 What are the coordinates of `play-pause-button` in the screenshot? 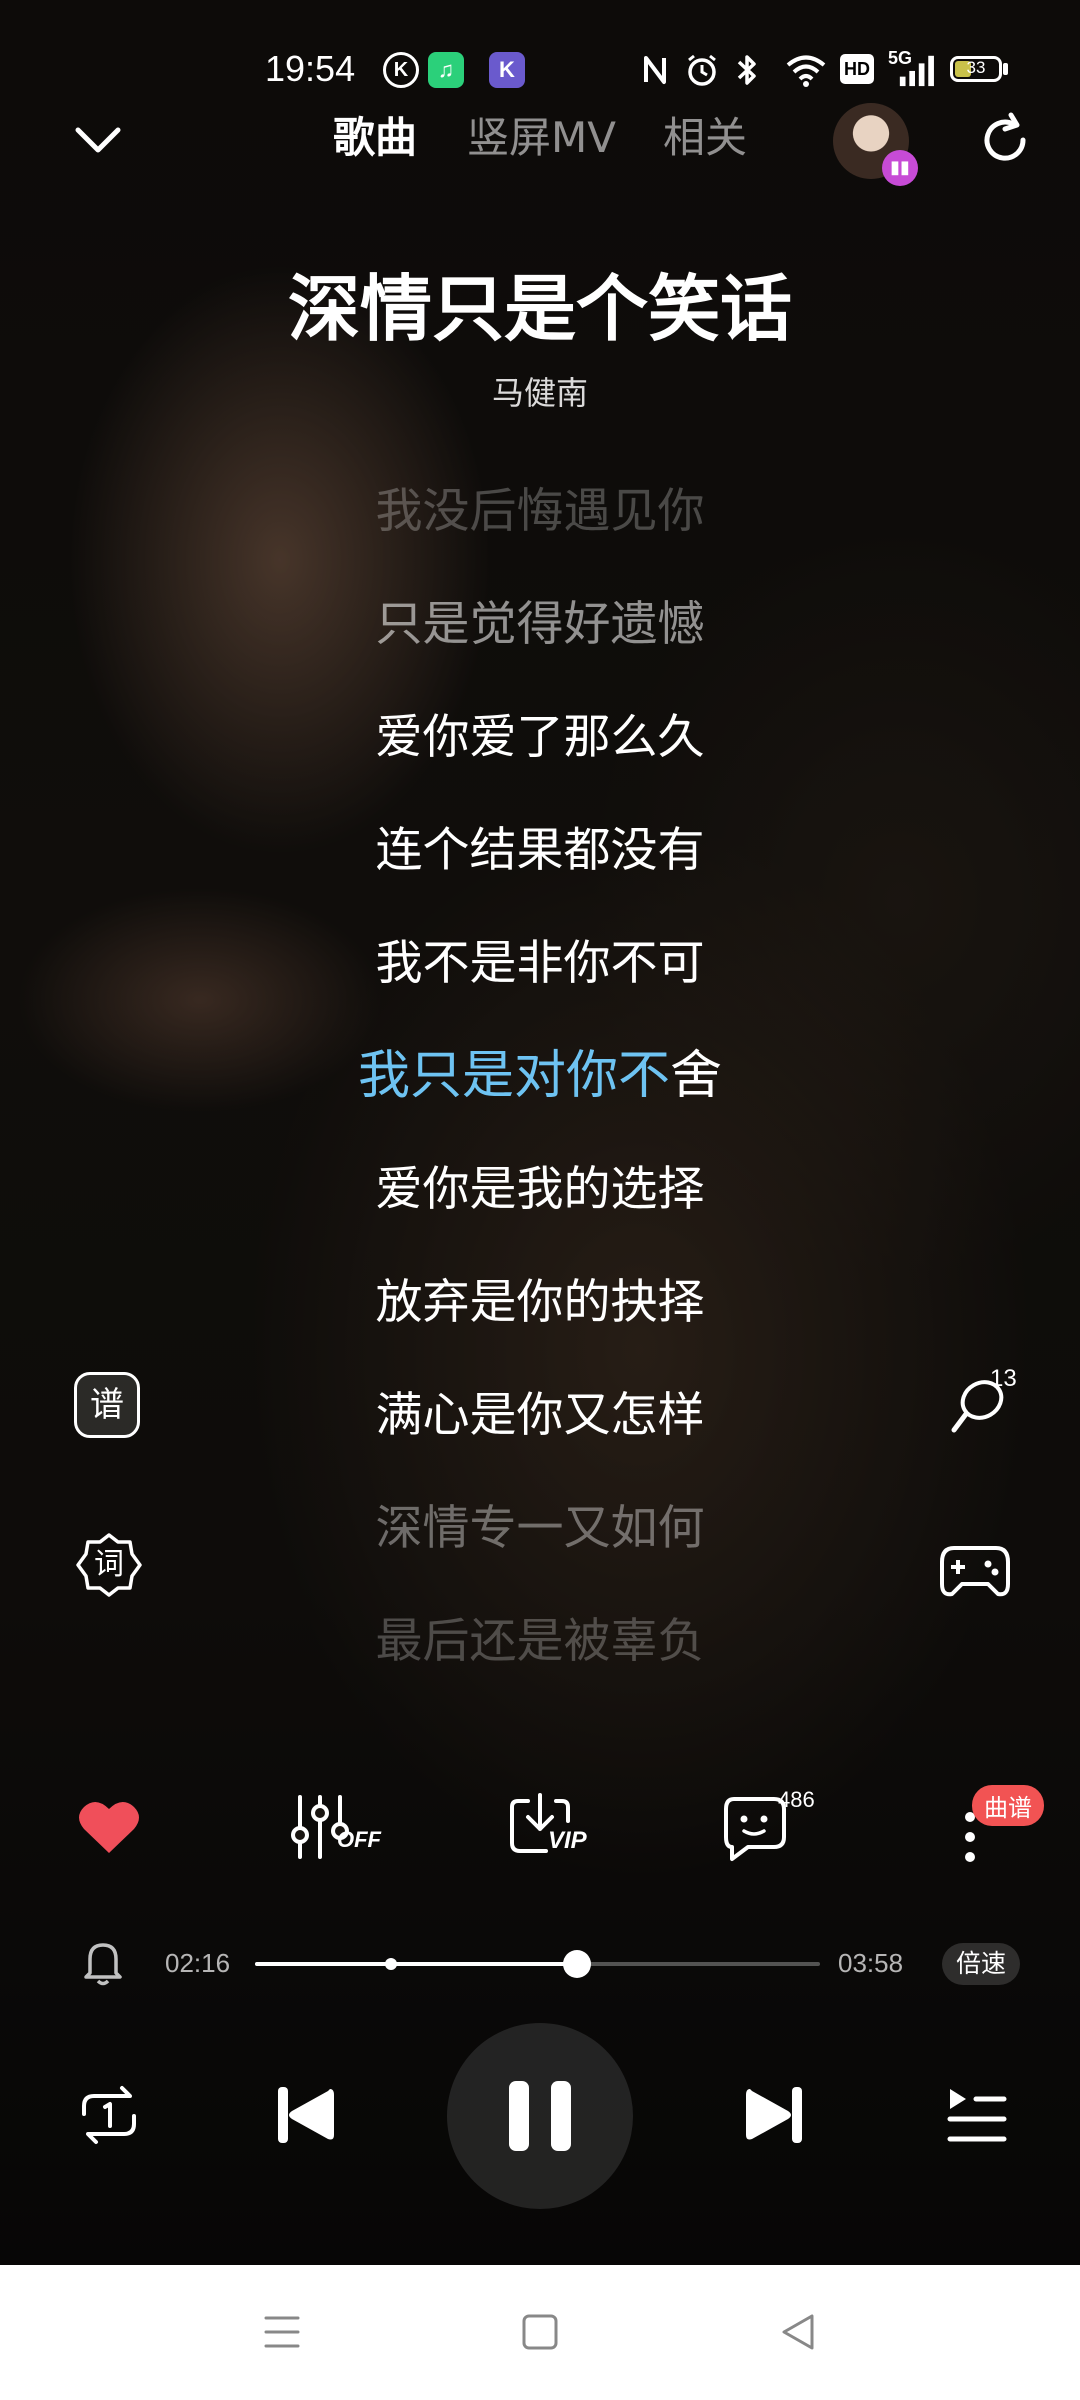 It's located at (540, 2116).